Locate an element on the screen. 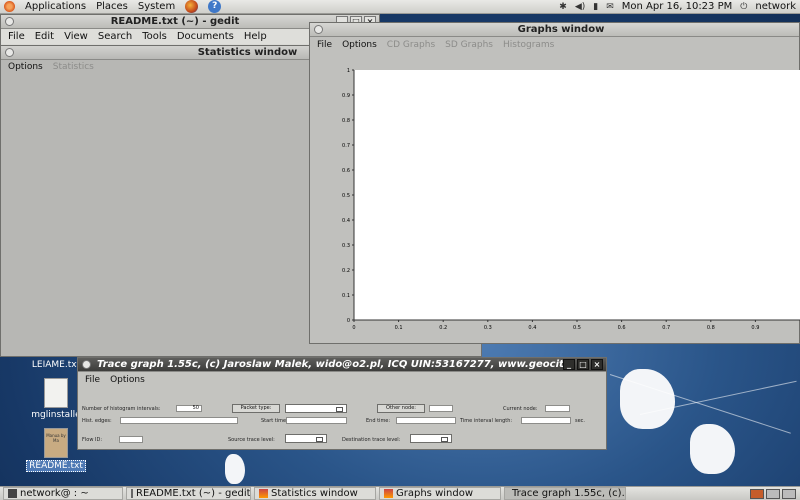  hist-edges-label: Hist. edges: is located at coordinates (97, 421).